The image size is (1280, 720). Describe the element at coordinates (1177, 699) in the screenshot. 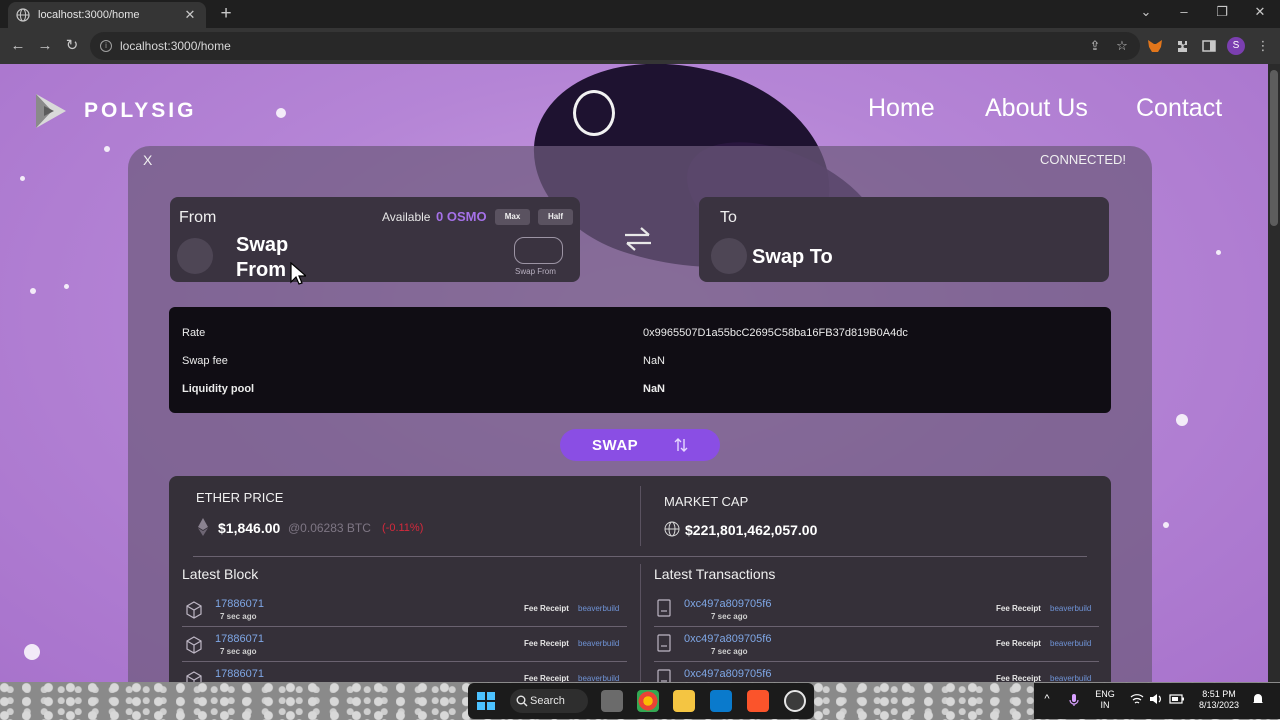

I see `battery-icon` at that location.